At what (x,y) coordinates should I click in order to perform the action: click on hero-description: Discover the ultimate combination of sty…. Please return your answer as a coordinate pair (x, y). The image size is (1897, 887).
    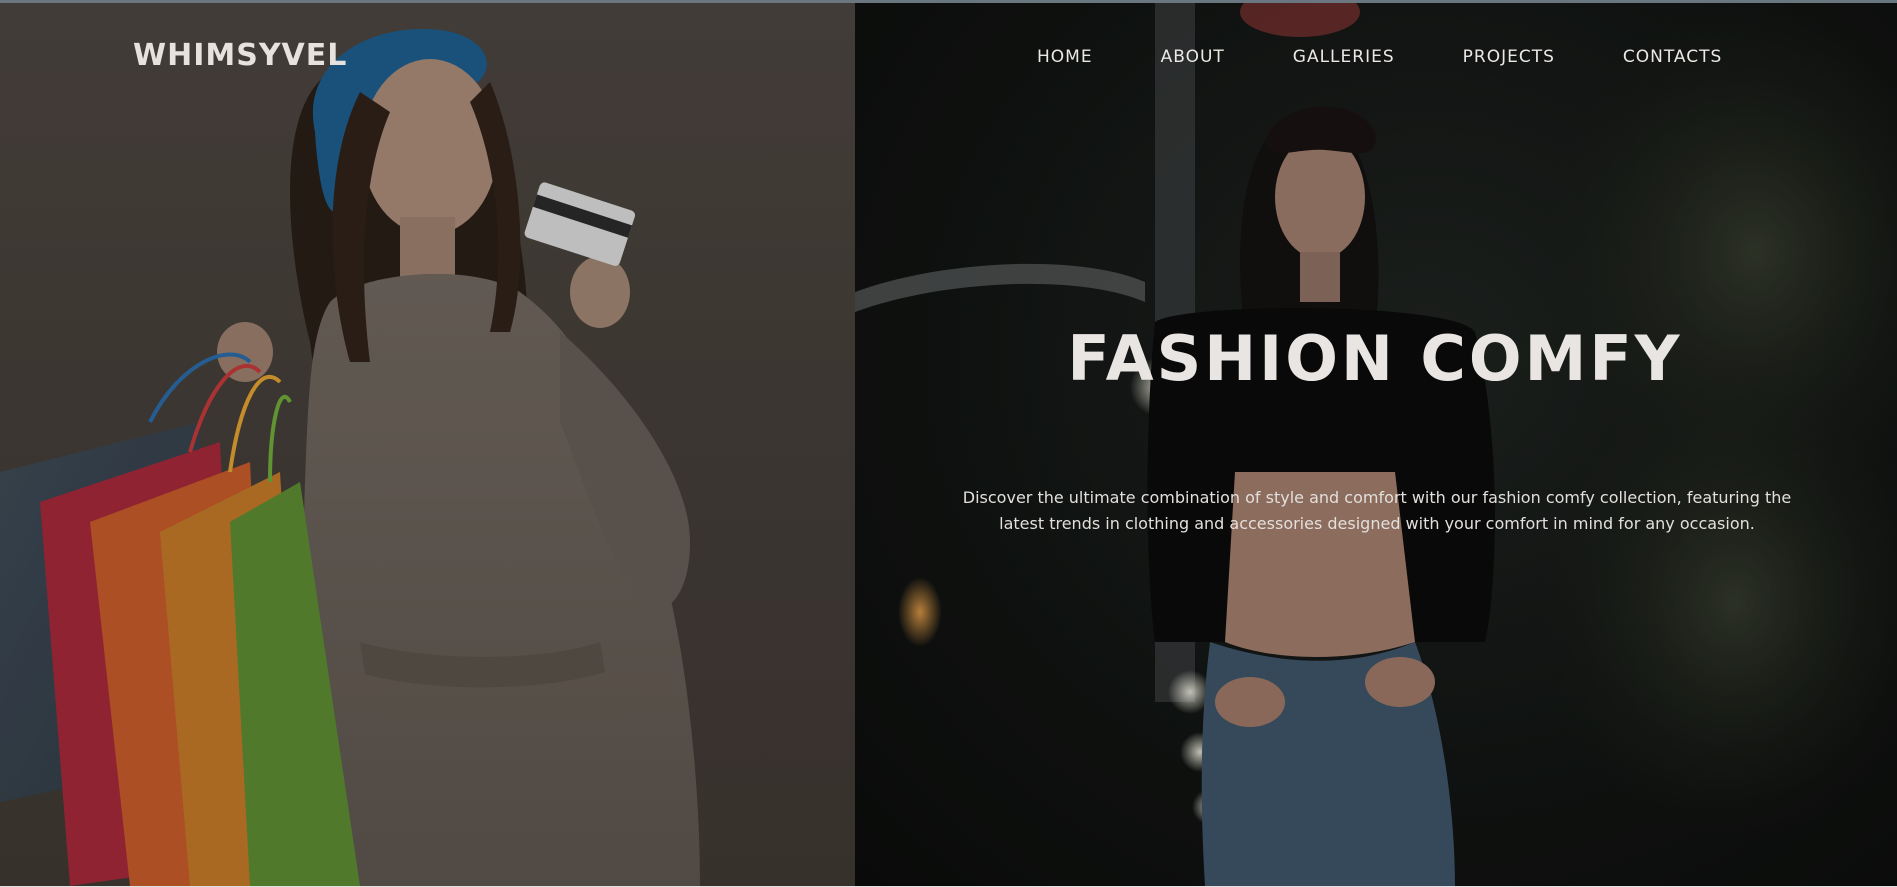
    Looking at the image, I should click on (1377, 510).